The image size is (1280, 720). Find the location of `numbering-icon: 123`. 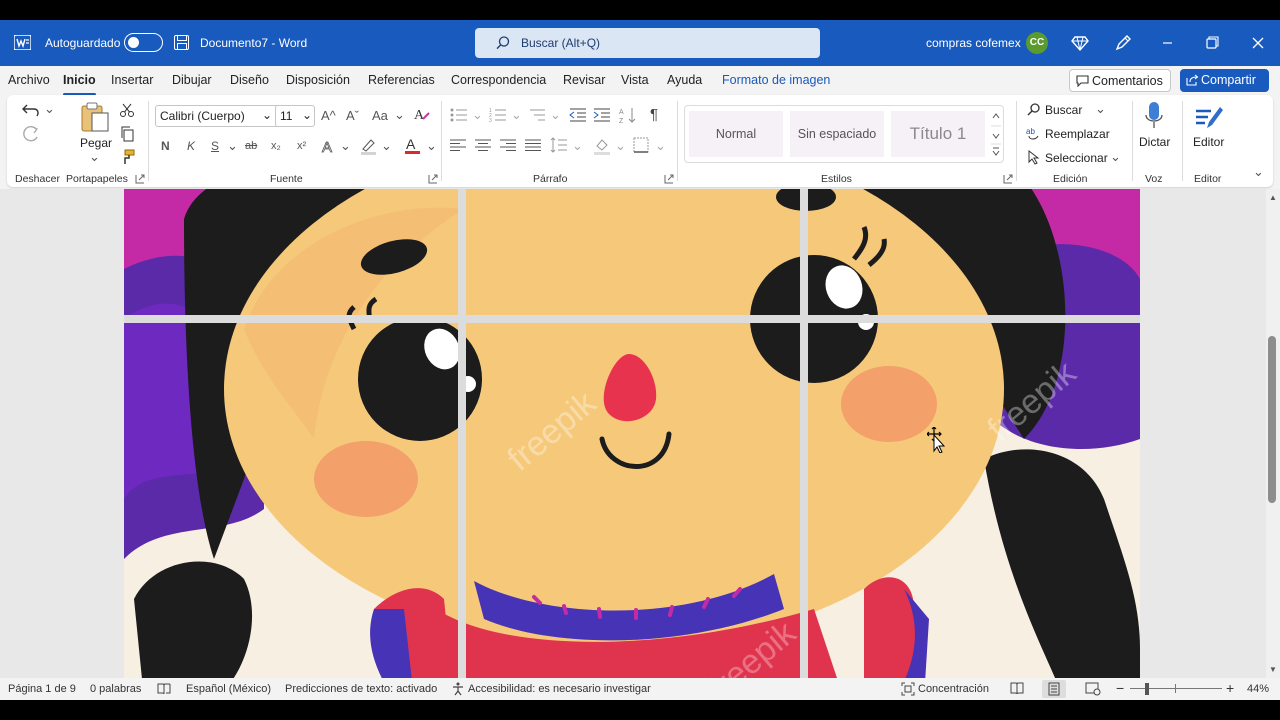

numbering-icon: 123 is located at coordinates (498, 115).